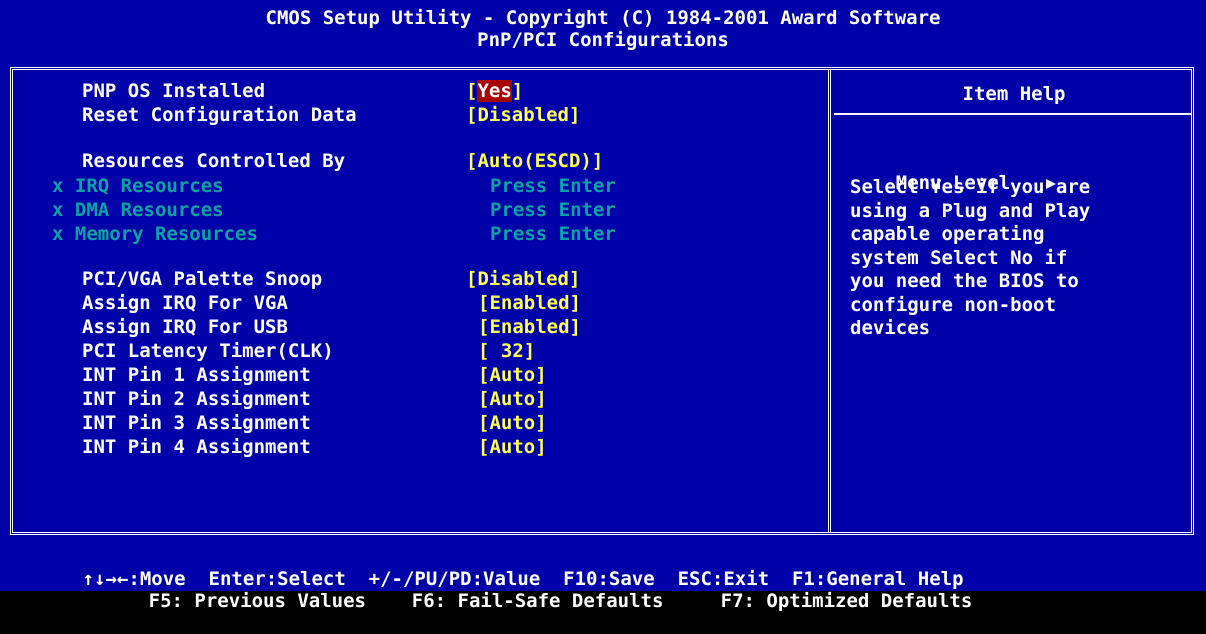  I want to click on setting-label: PNP OS Installed, so click(173, 91).